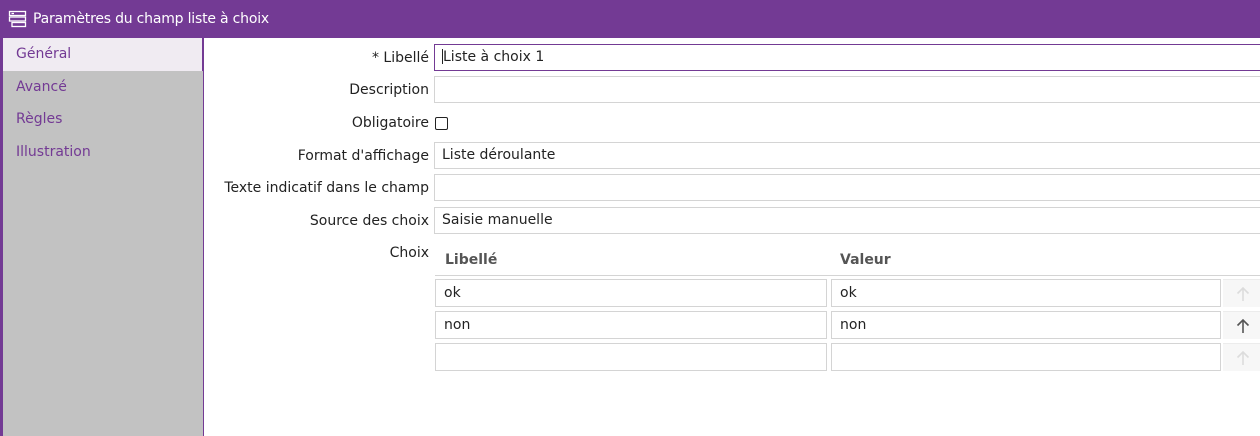 This screenshot has width=1260, height=436. I want to click on row-libelle: * Libellé Liste à choix 1, so click(732, 58).